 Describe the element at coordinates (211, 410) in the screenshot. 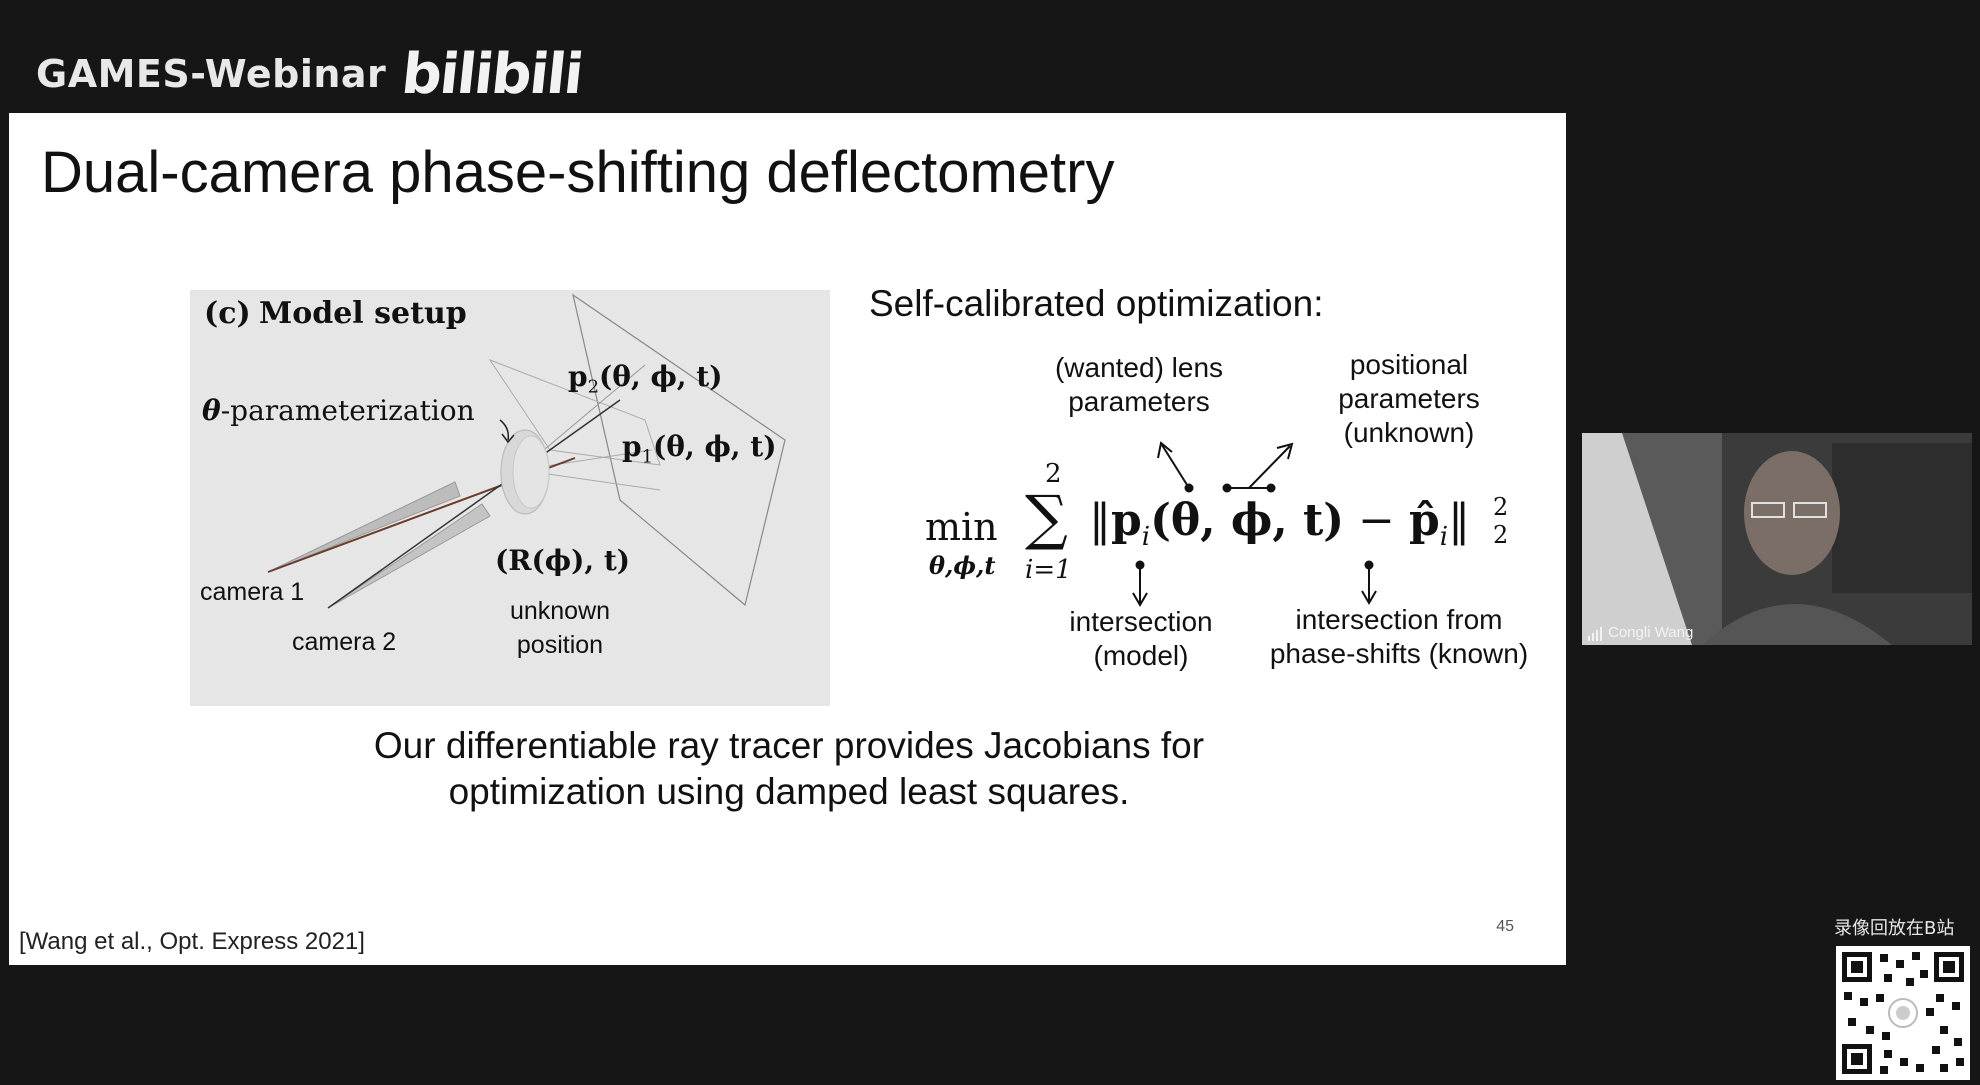

I see `theta-symbol: θ` at that location.